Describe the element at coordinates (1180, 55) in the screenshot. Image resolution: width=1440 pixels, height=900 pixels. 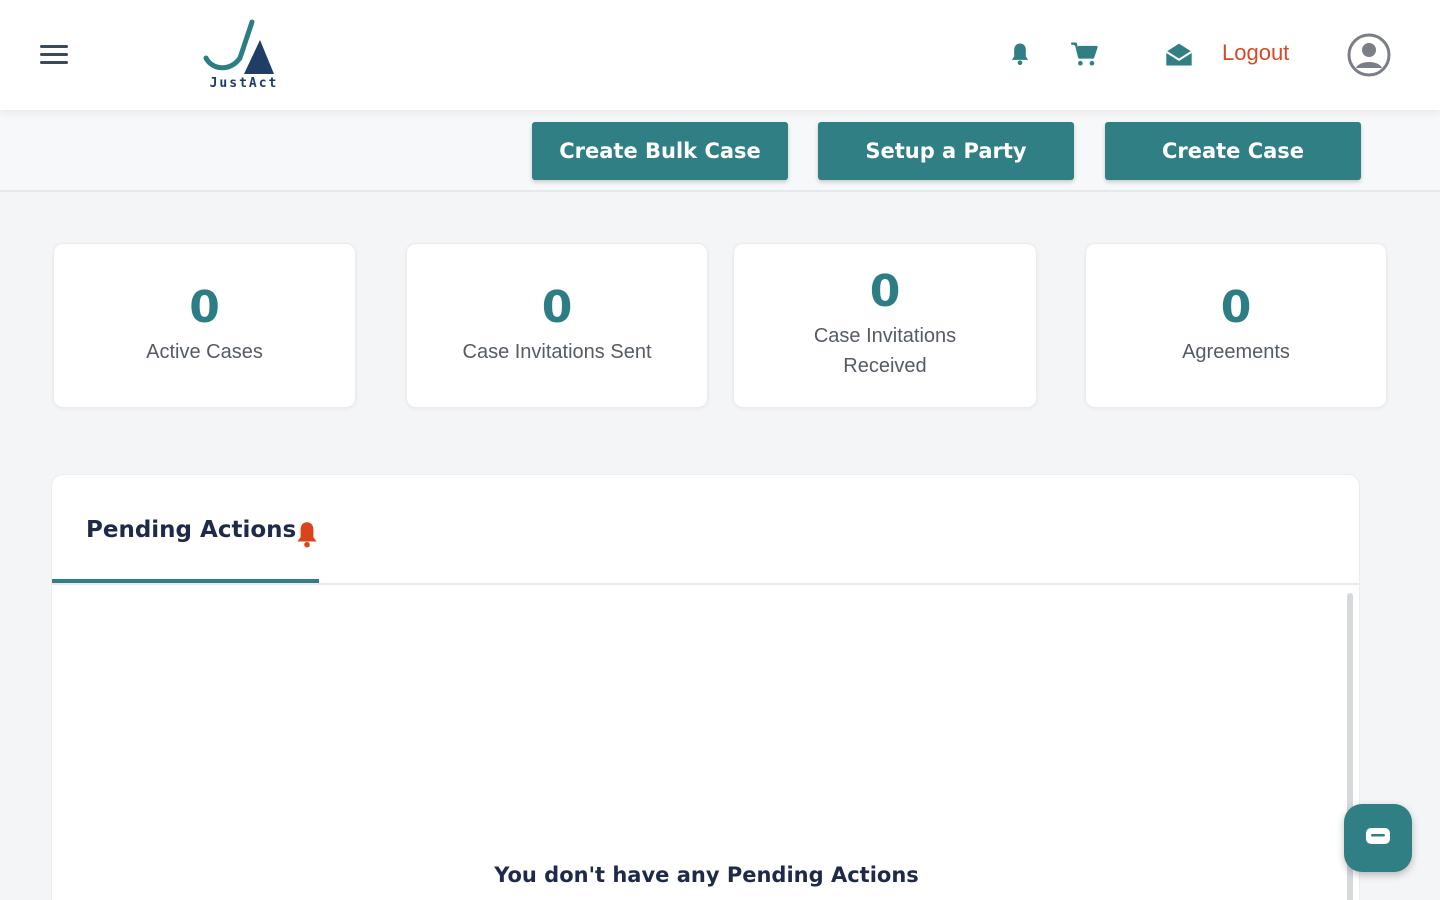
I see `mail-open-icon` at that location.